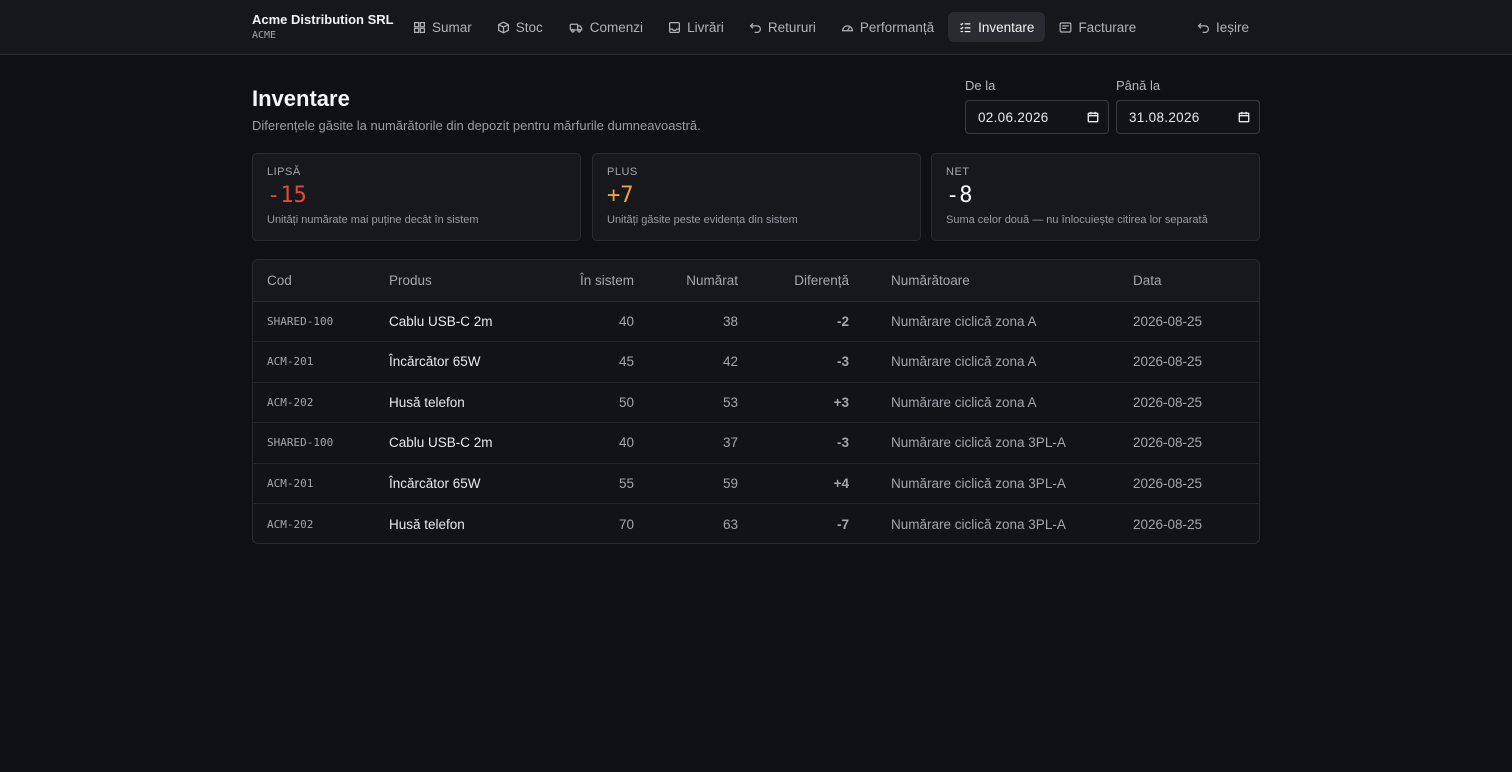 This screenshot has width=1512, height=772. I want to click on column-header-diferenta: Diferență, so click(807, 281).